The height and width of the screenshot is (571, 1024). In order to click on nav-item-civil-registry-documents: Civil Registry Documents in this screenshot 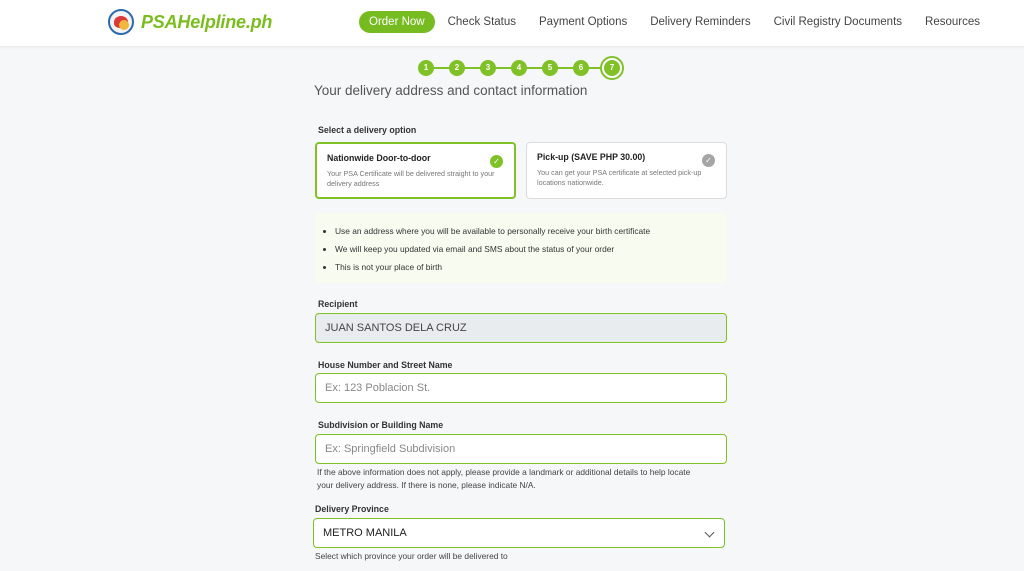, I will do `click(838, 22)`.